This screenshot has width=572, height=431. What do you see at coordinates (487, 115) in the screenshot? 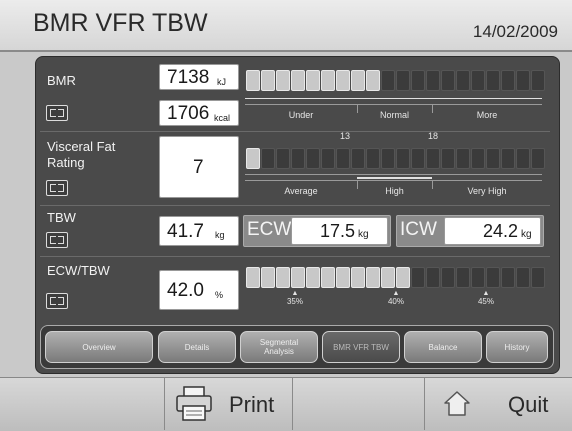
I see `bmr-zone-more: More` at bounding box center [487, 115].